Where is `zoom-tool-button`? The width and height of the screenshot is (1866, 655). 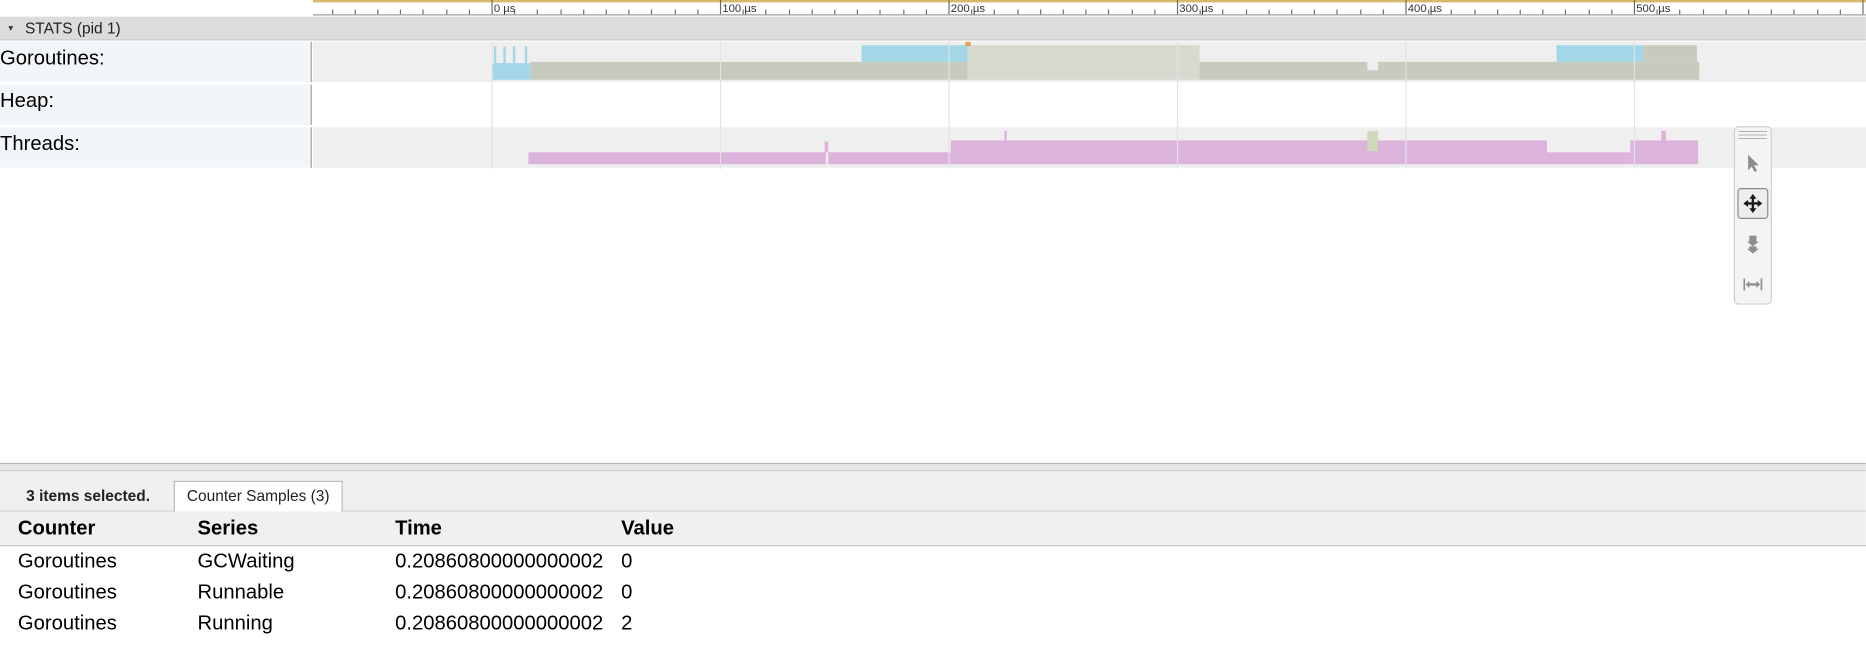 zoom-tool-button is located at coordinates (1752, 243).